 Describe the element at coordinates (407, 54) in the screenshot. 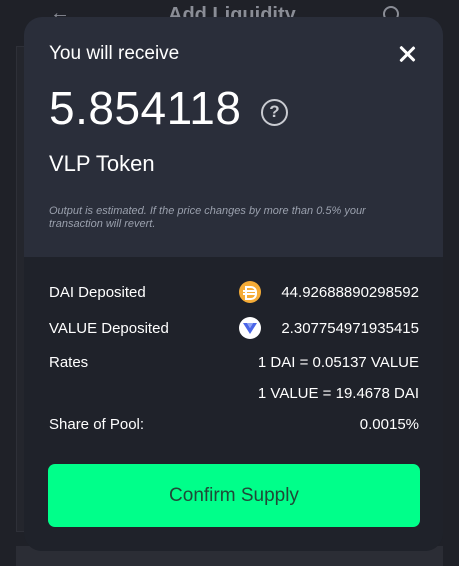

I see `close-icon` at that location.